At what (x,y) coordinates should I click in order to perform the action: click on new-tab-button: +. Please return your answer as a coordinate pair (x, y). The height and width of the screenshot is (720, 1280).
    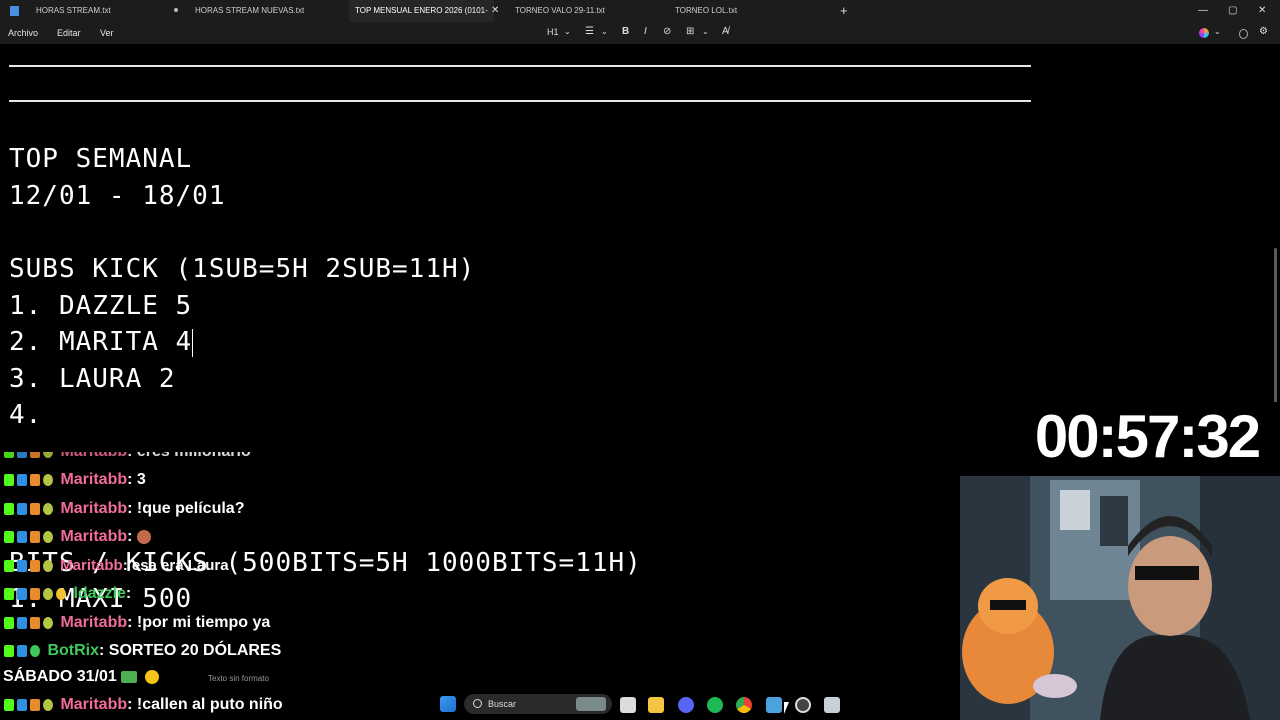
    Looking at the image, I should click on (844, 11).